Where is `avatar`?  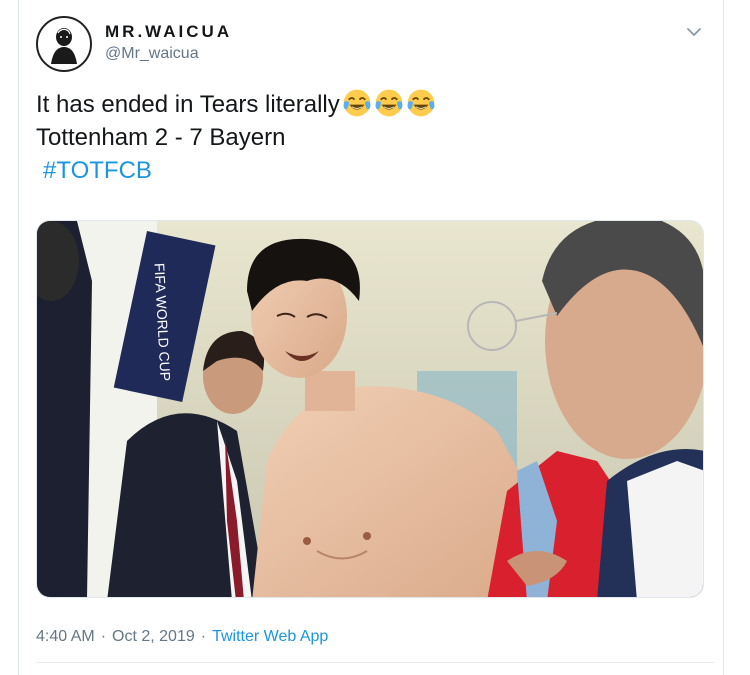
avatar is located at coordinates (64, 44).